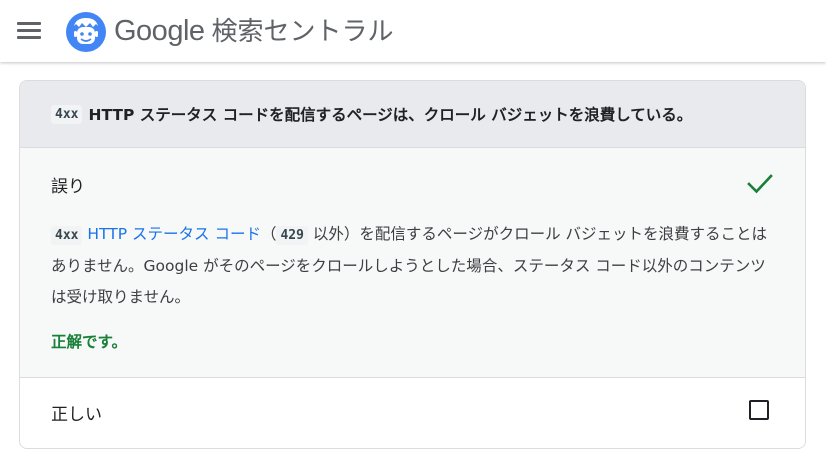 Image resolution: width=826 pixels, height=465 pixels. I want to click on http-status-code-link: HTTP ステータス コード, so click(174, 234).